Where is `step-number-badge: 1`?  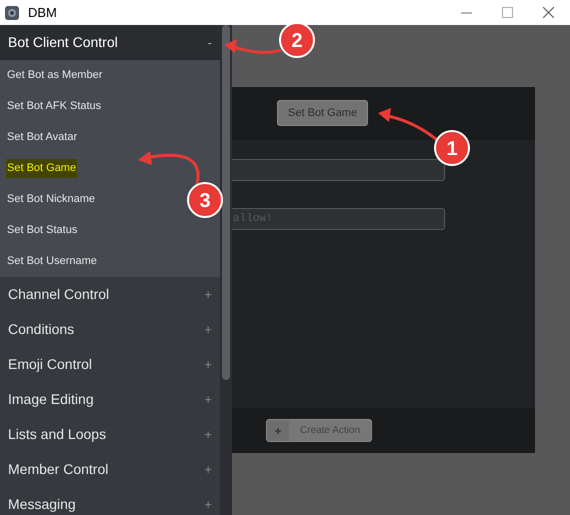 step-number-badge: 1 is located at coordinates (452, 148).